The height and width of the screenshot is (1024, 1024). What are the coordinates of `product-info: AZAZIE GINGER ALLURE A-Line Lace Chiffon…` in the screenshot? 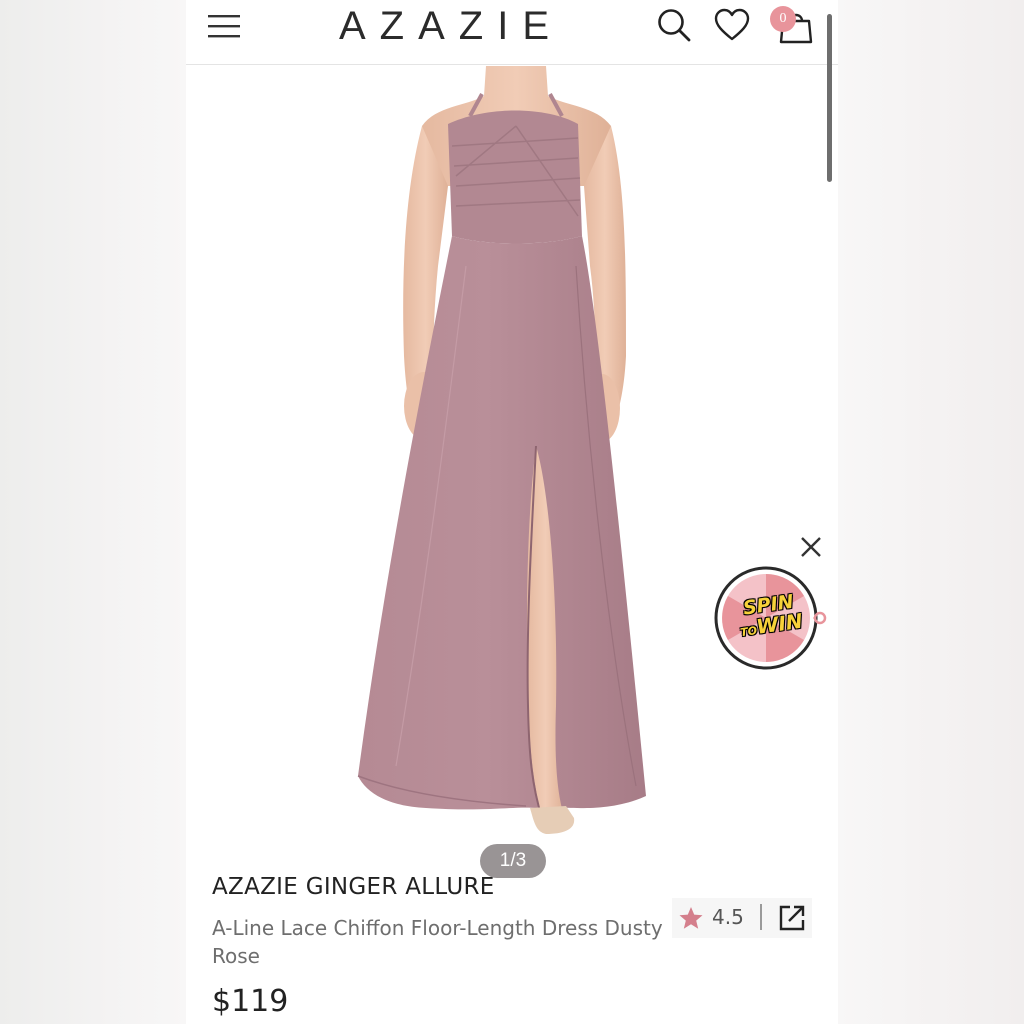 It's located at (512, 942).